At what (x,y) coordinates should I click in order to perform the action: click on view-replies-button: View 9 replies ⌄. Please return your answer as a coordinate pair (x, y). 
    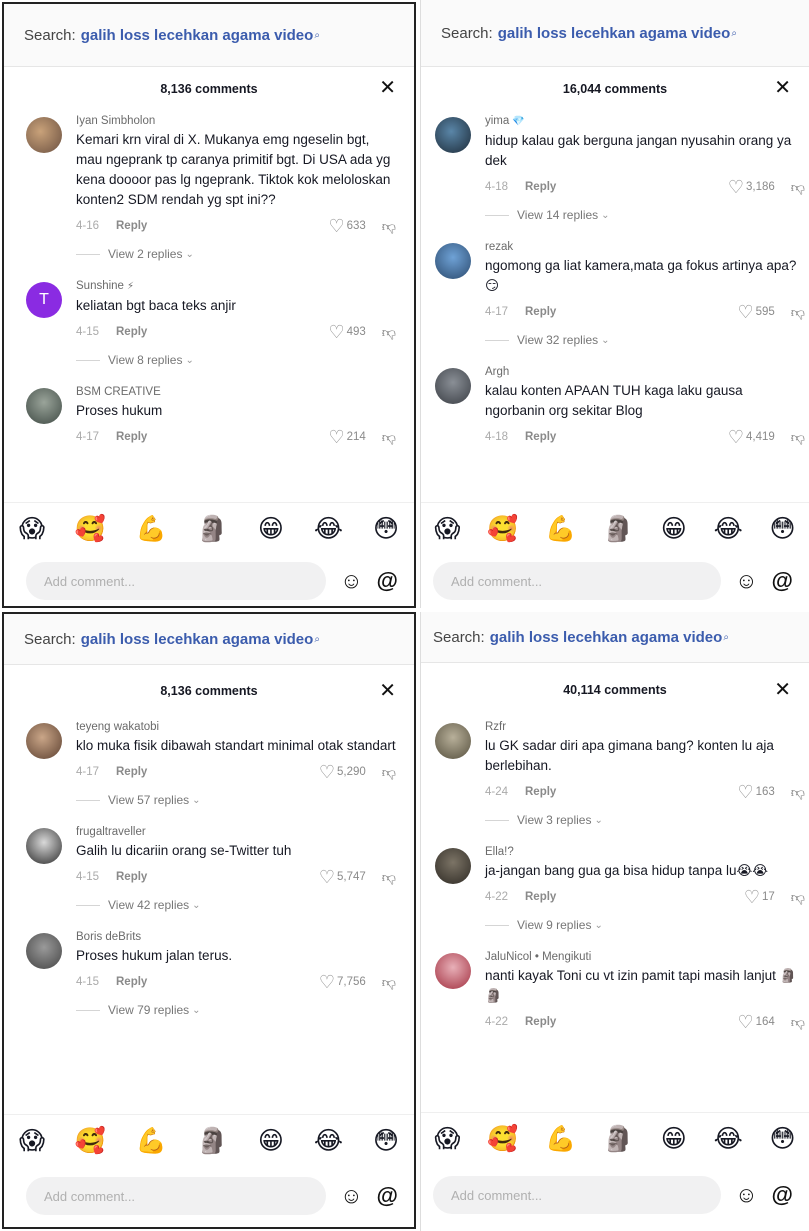
    Looking at the image, I should click on (645, 925).